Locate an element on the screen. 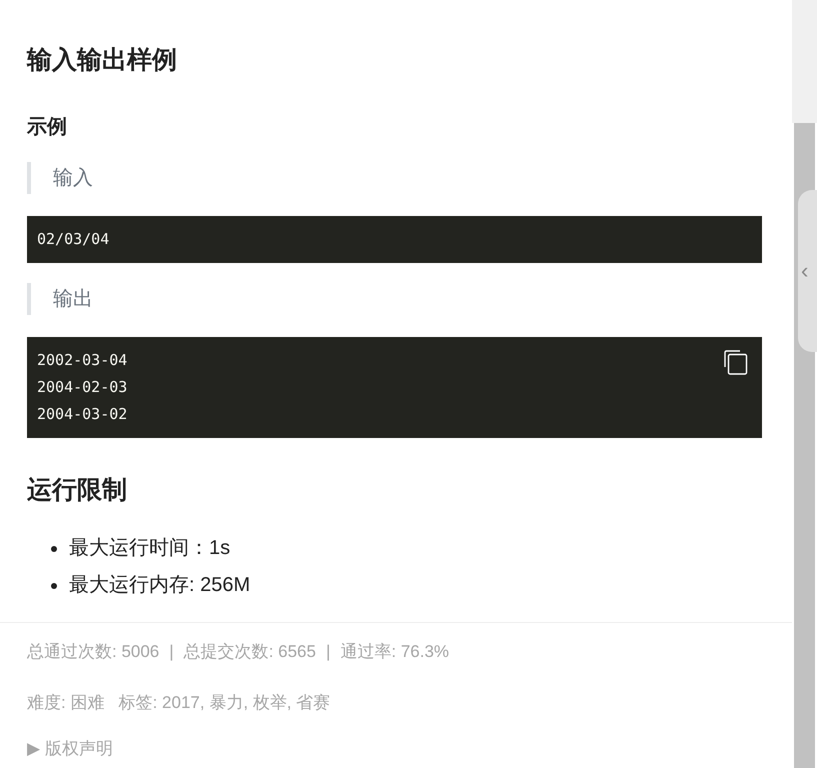 The width and height of the screenshot is (817, 768). code-line: 02/03/04 is located at coordinates (73, 239).